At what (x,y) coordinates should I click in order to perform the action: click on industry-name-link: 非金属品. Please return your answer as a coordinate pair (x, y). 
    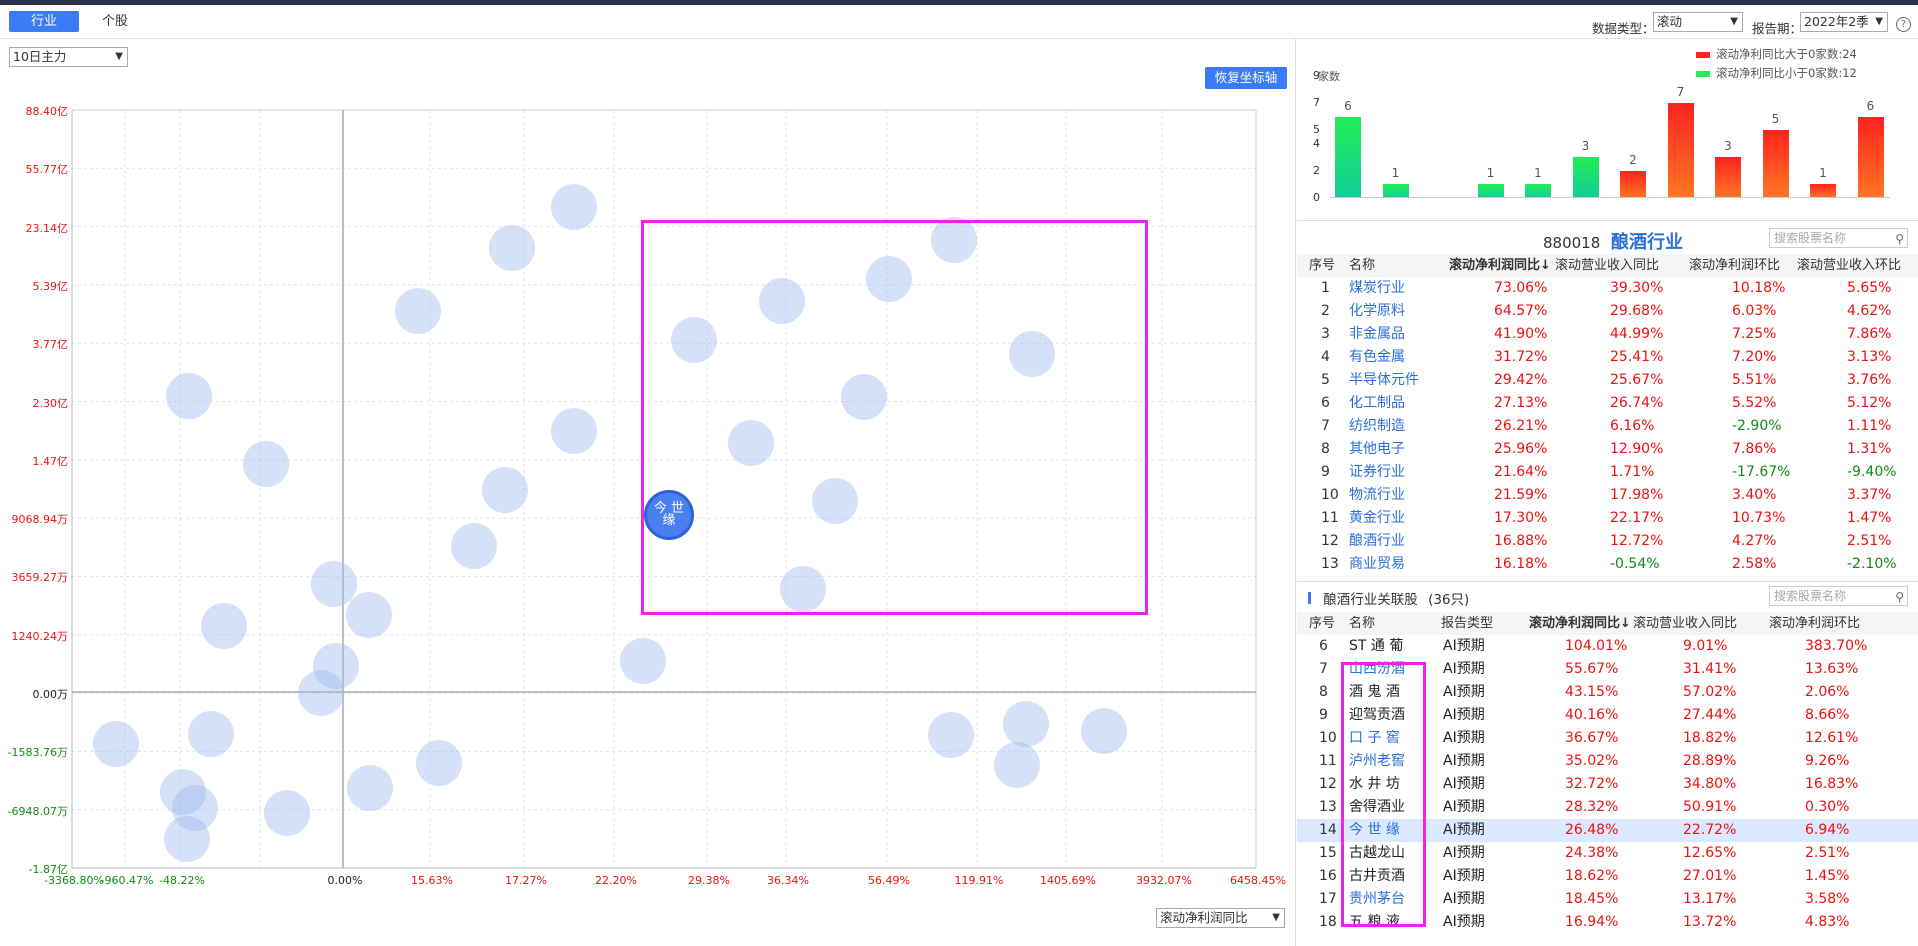
    Looking at the image, I should click on (1377, 334).